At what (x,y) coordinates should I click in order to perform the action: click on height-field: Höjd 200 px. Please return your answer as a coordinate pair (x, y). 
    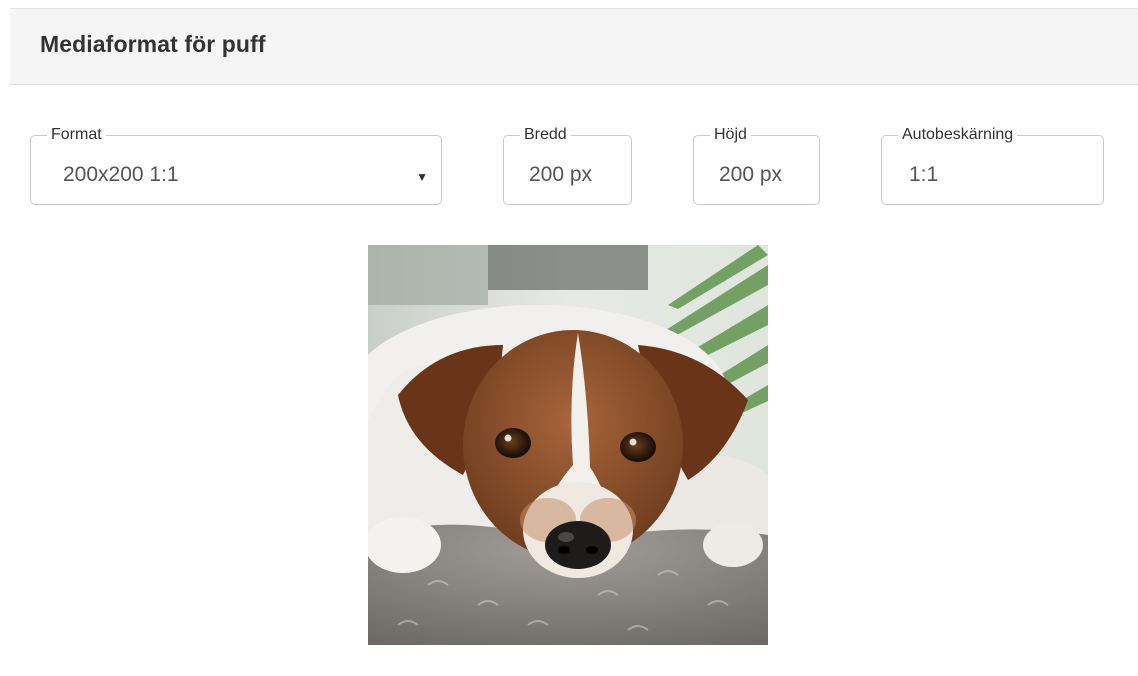
    Looking at the image, I should click on (756, 166).